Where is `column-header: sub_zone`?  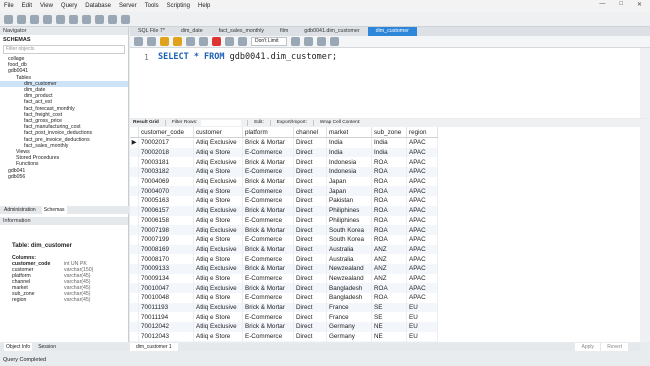 column-header: sub_zone is located at coordinates (389, 132).